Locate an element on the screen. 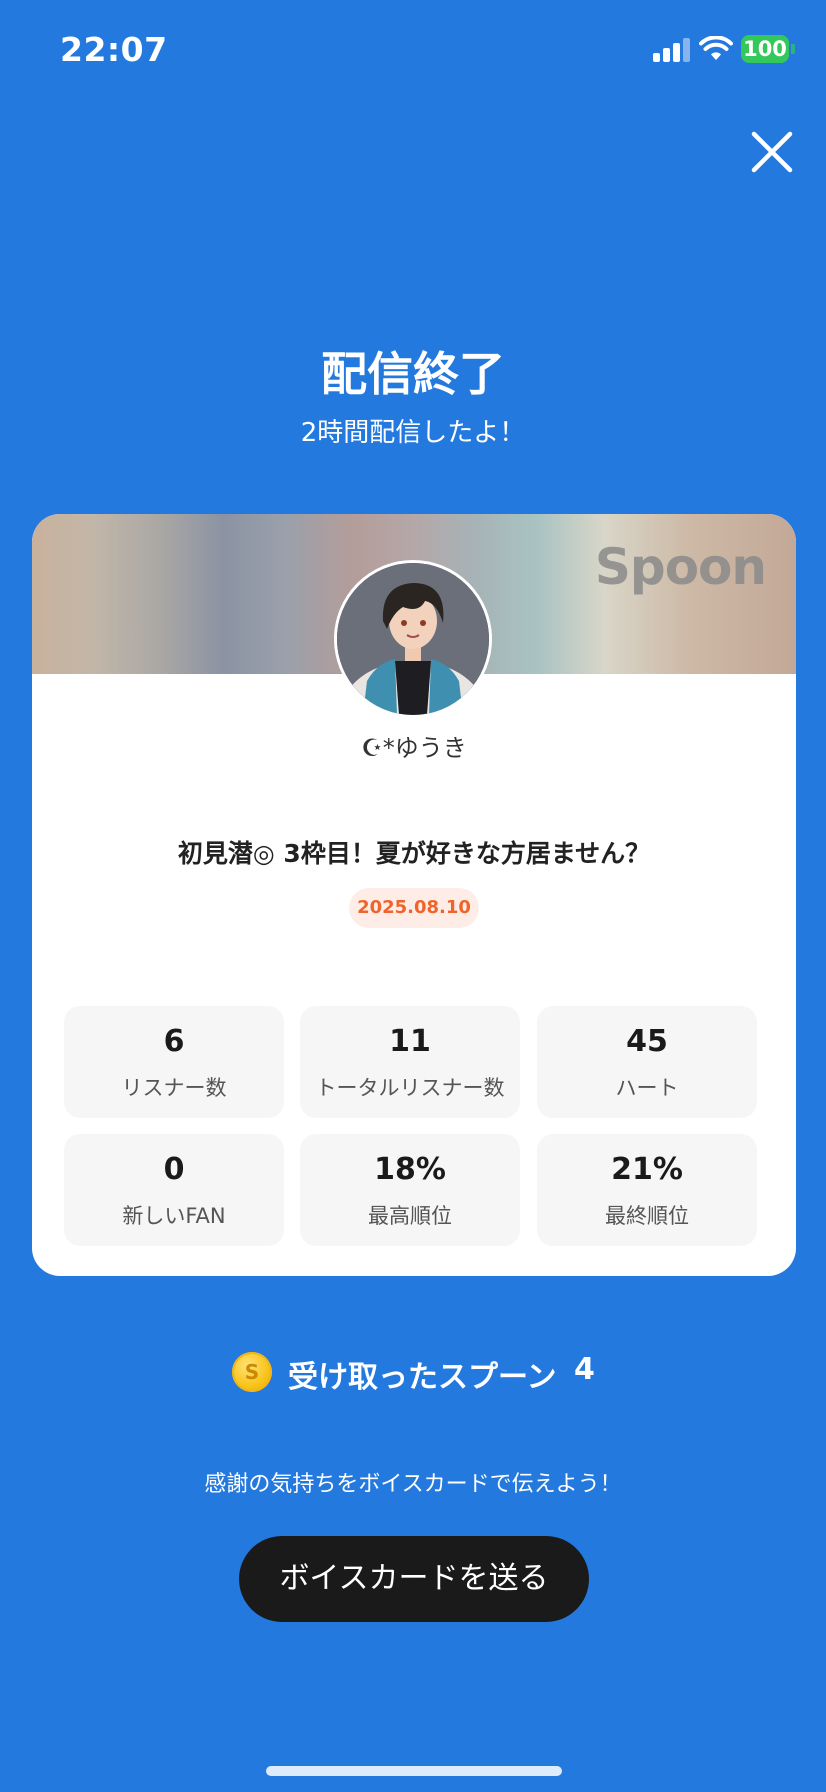 The image size is (826, 1792). battery-indicator: 100 is located at coordinates (765, 49).